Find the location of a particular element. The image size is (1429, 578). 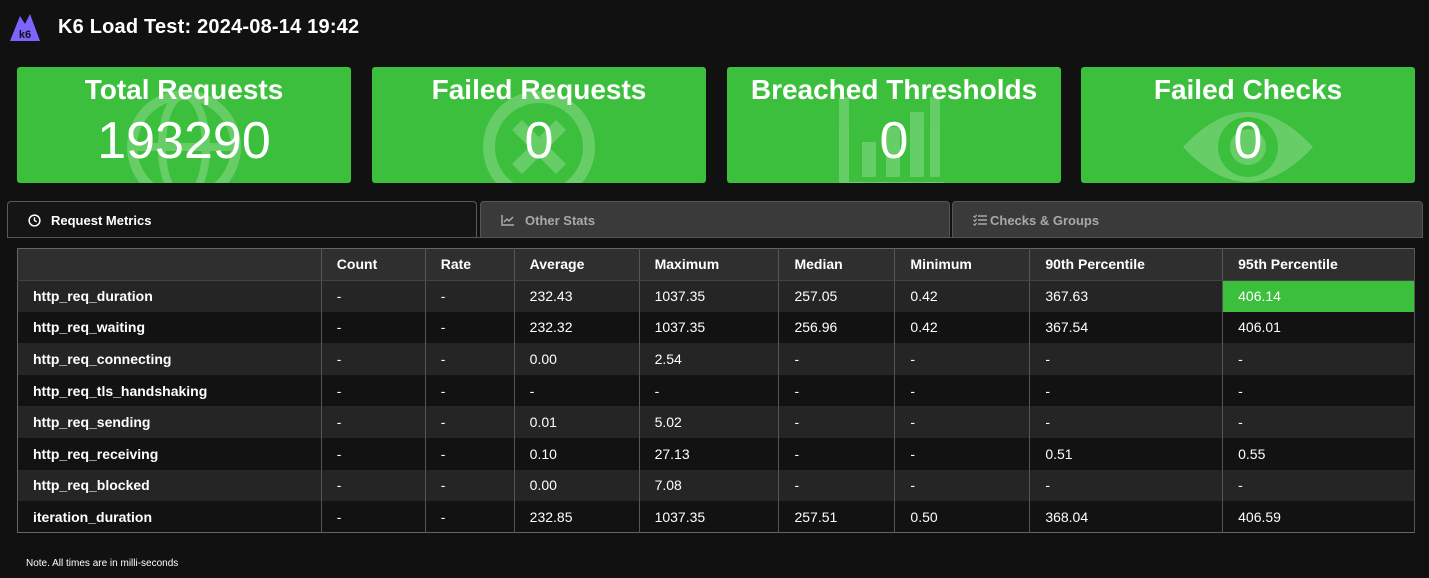

card-failed-requests: Failed Requests 0 is located at coordinates (539, 125).